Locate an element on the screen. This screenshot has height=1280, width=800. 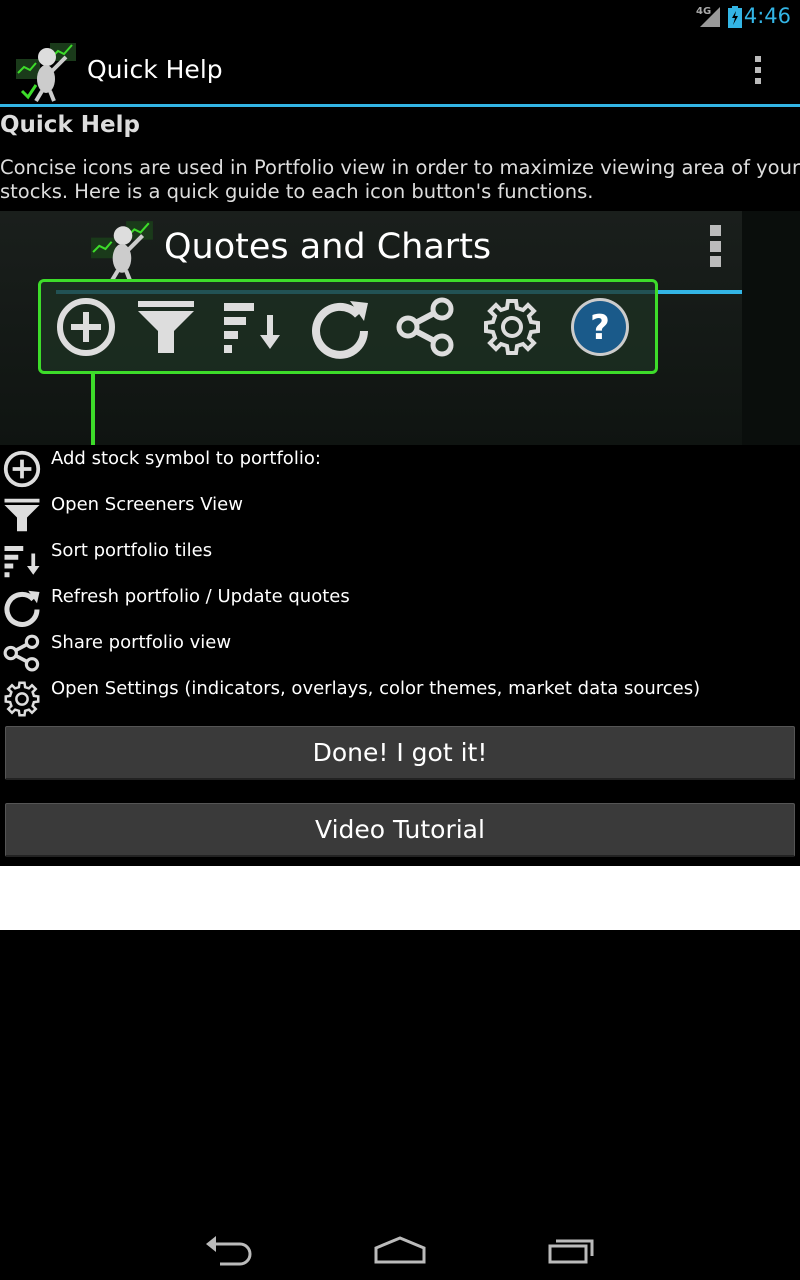
app-logo-figure-icon is located at coordinates (47, 71).